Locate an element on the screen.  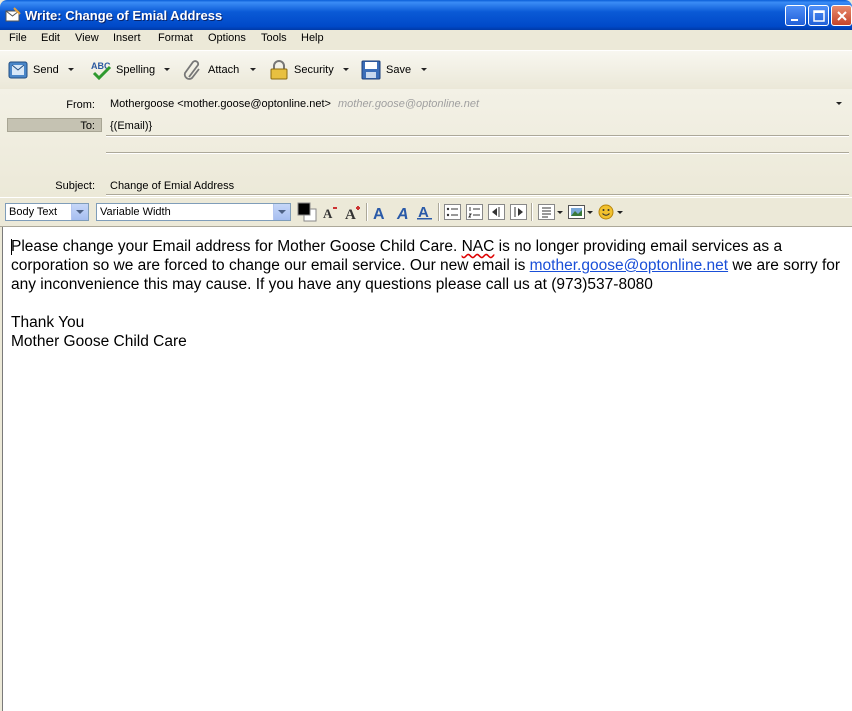
smiley-icon is located at coordinates (611, 212).